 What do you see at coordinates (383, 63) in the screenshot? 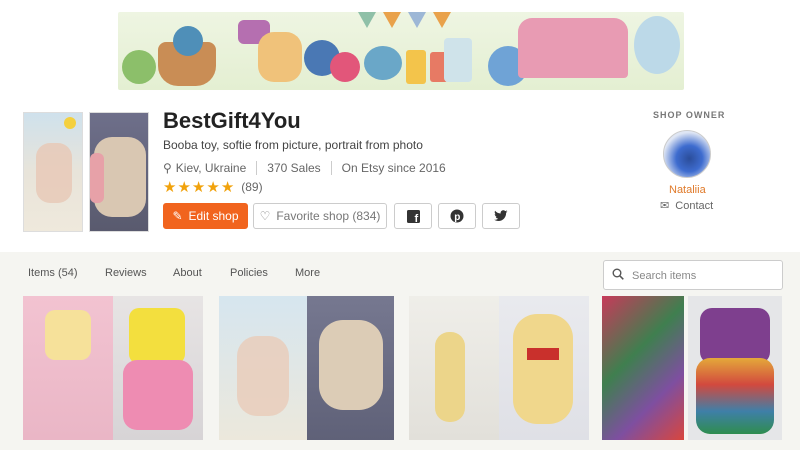
I see `pincushion-illustration` at bounding box center [383, 63].